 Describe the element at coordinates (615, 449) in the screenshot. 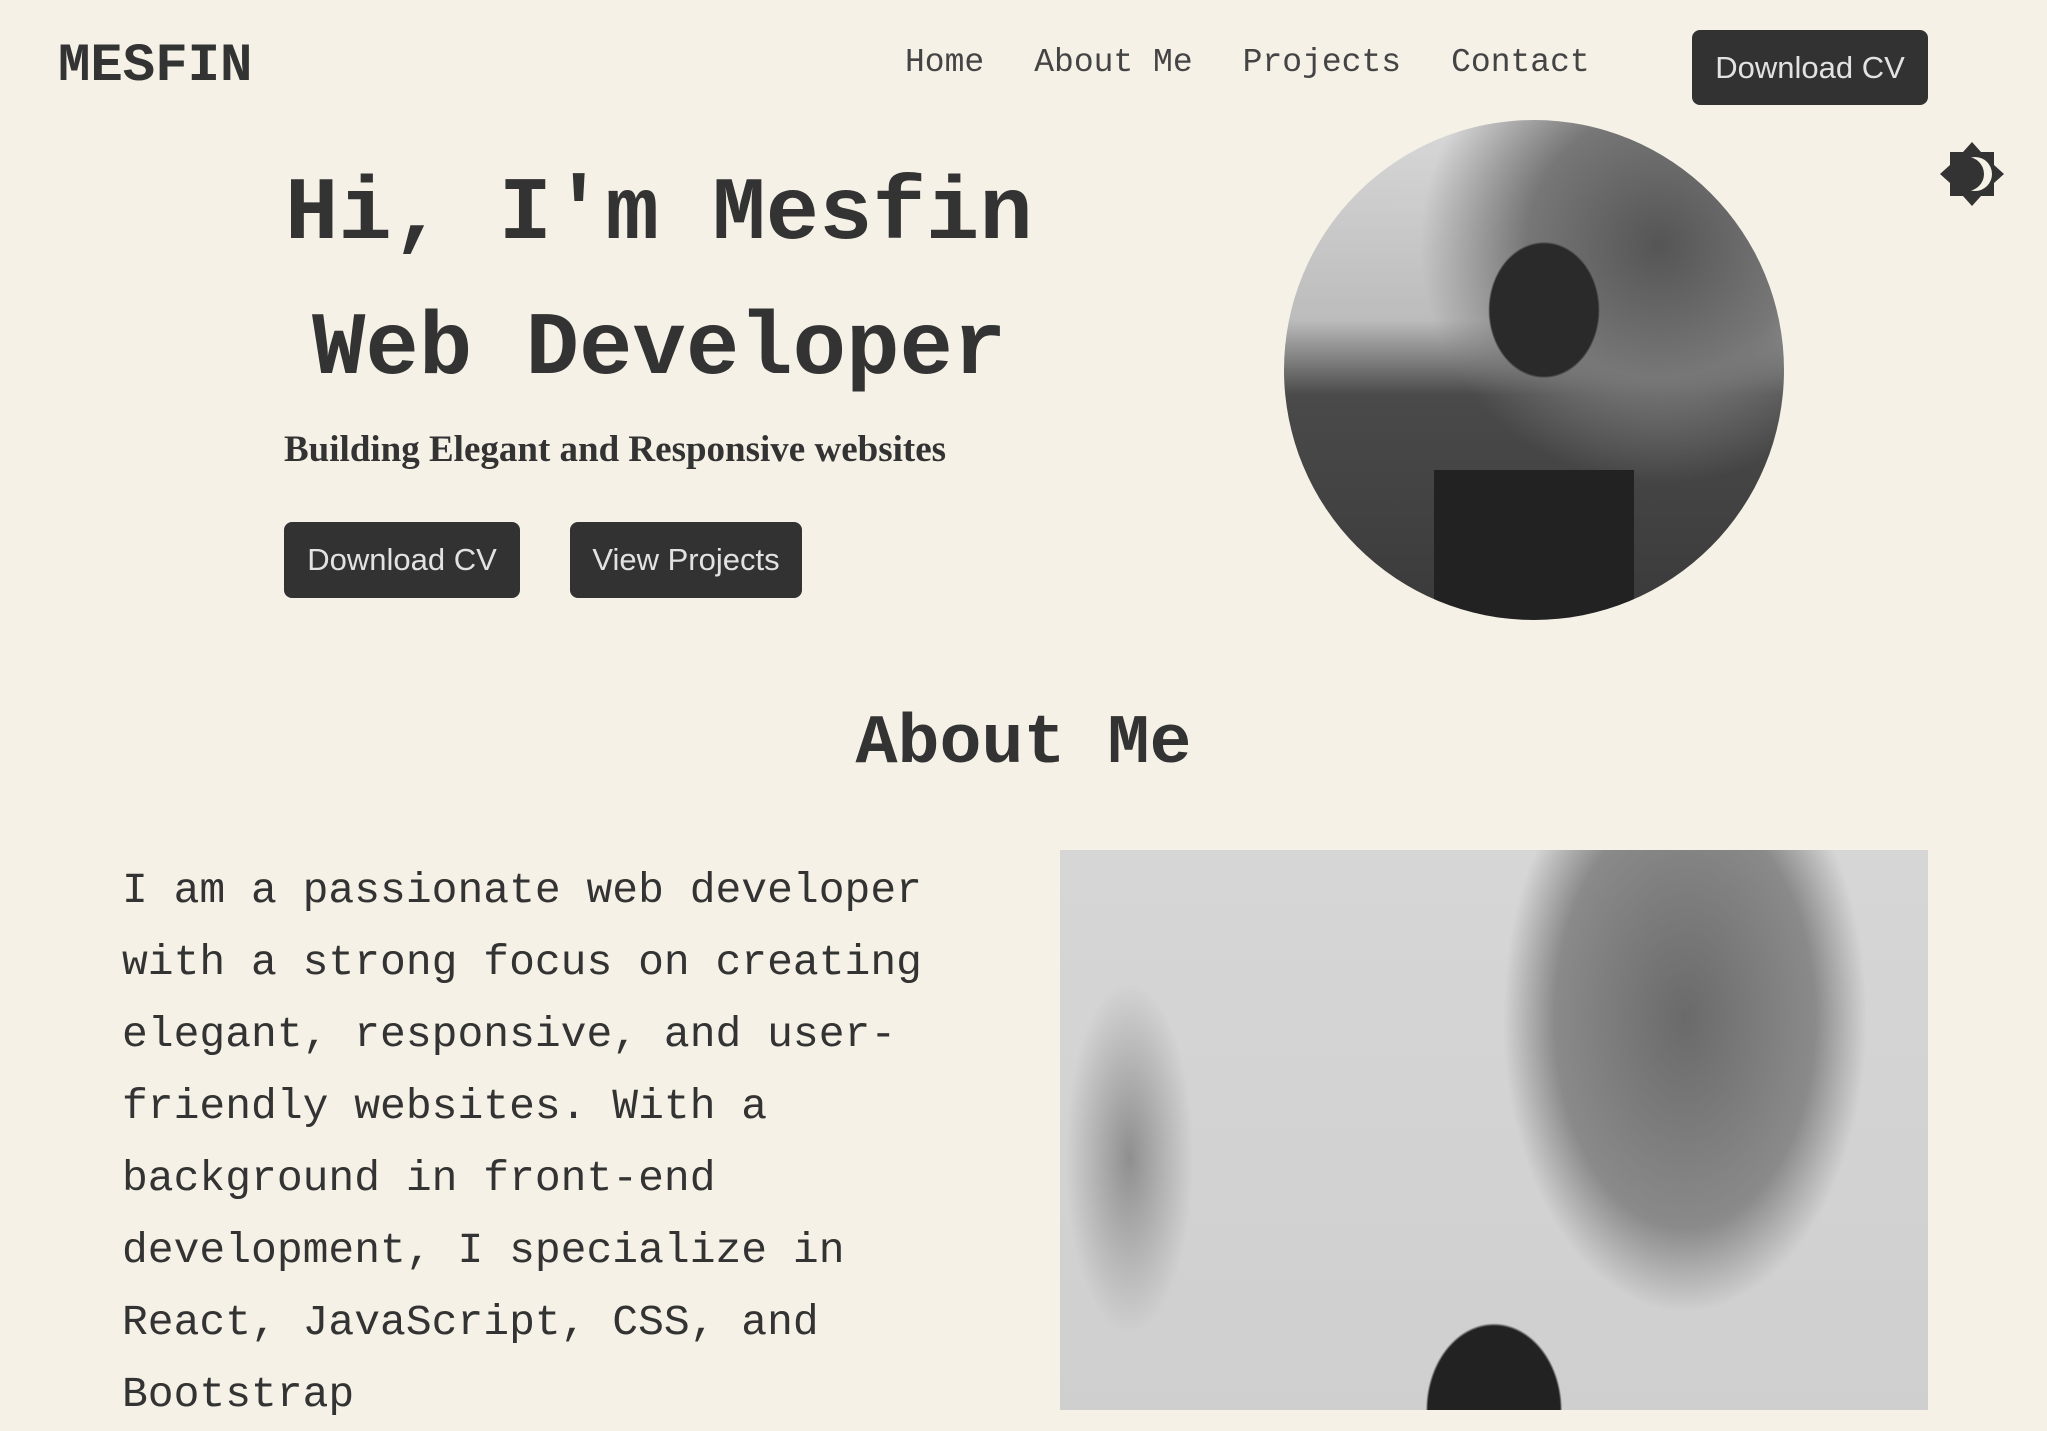

I see `hero-subtitle: Building Elegant and Responsive websites` at that location.